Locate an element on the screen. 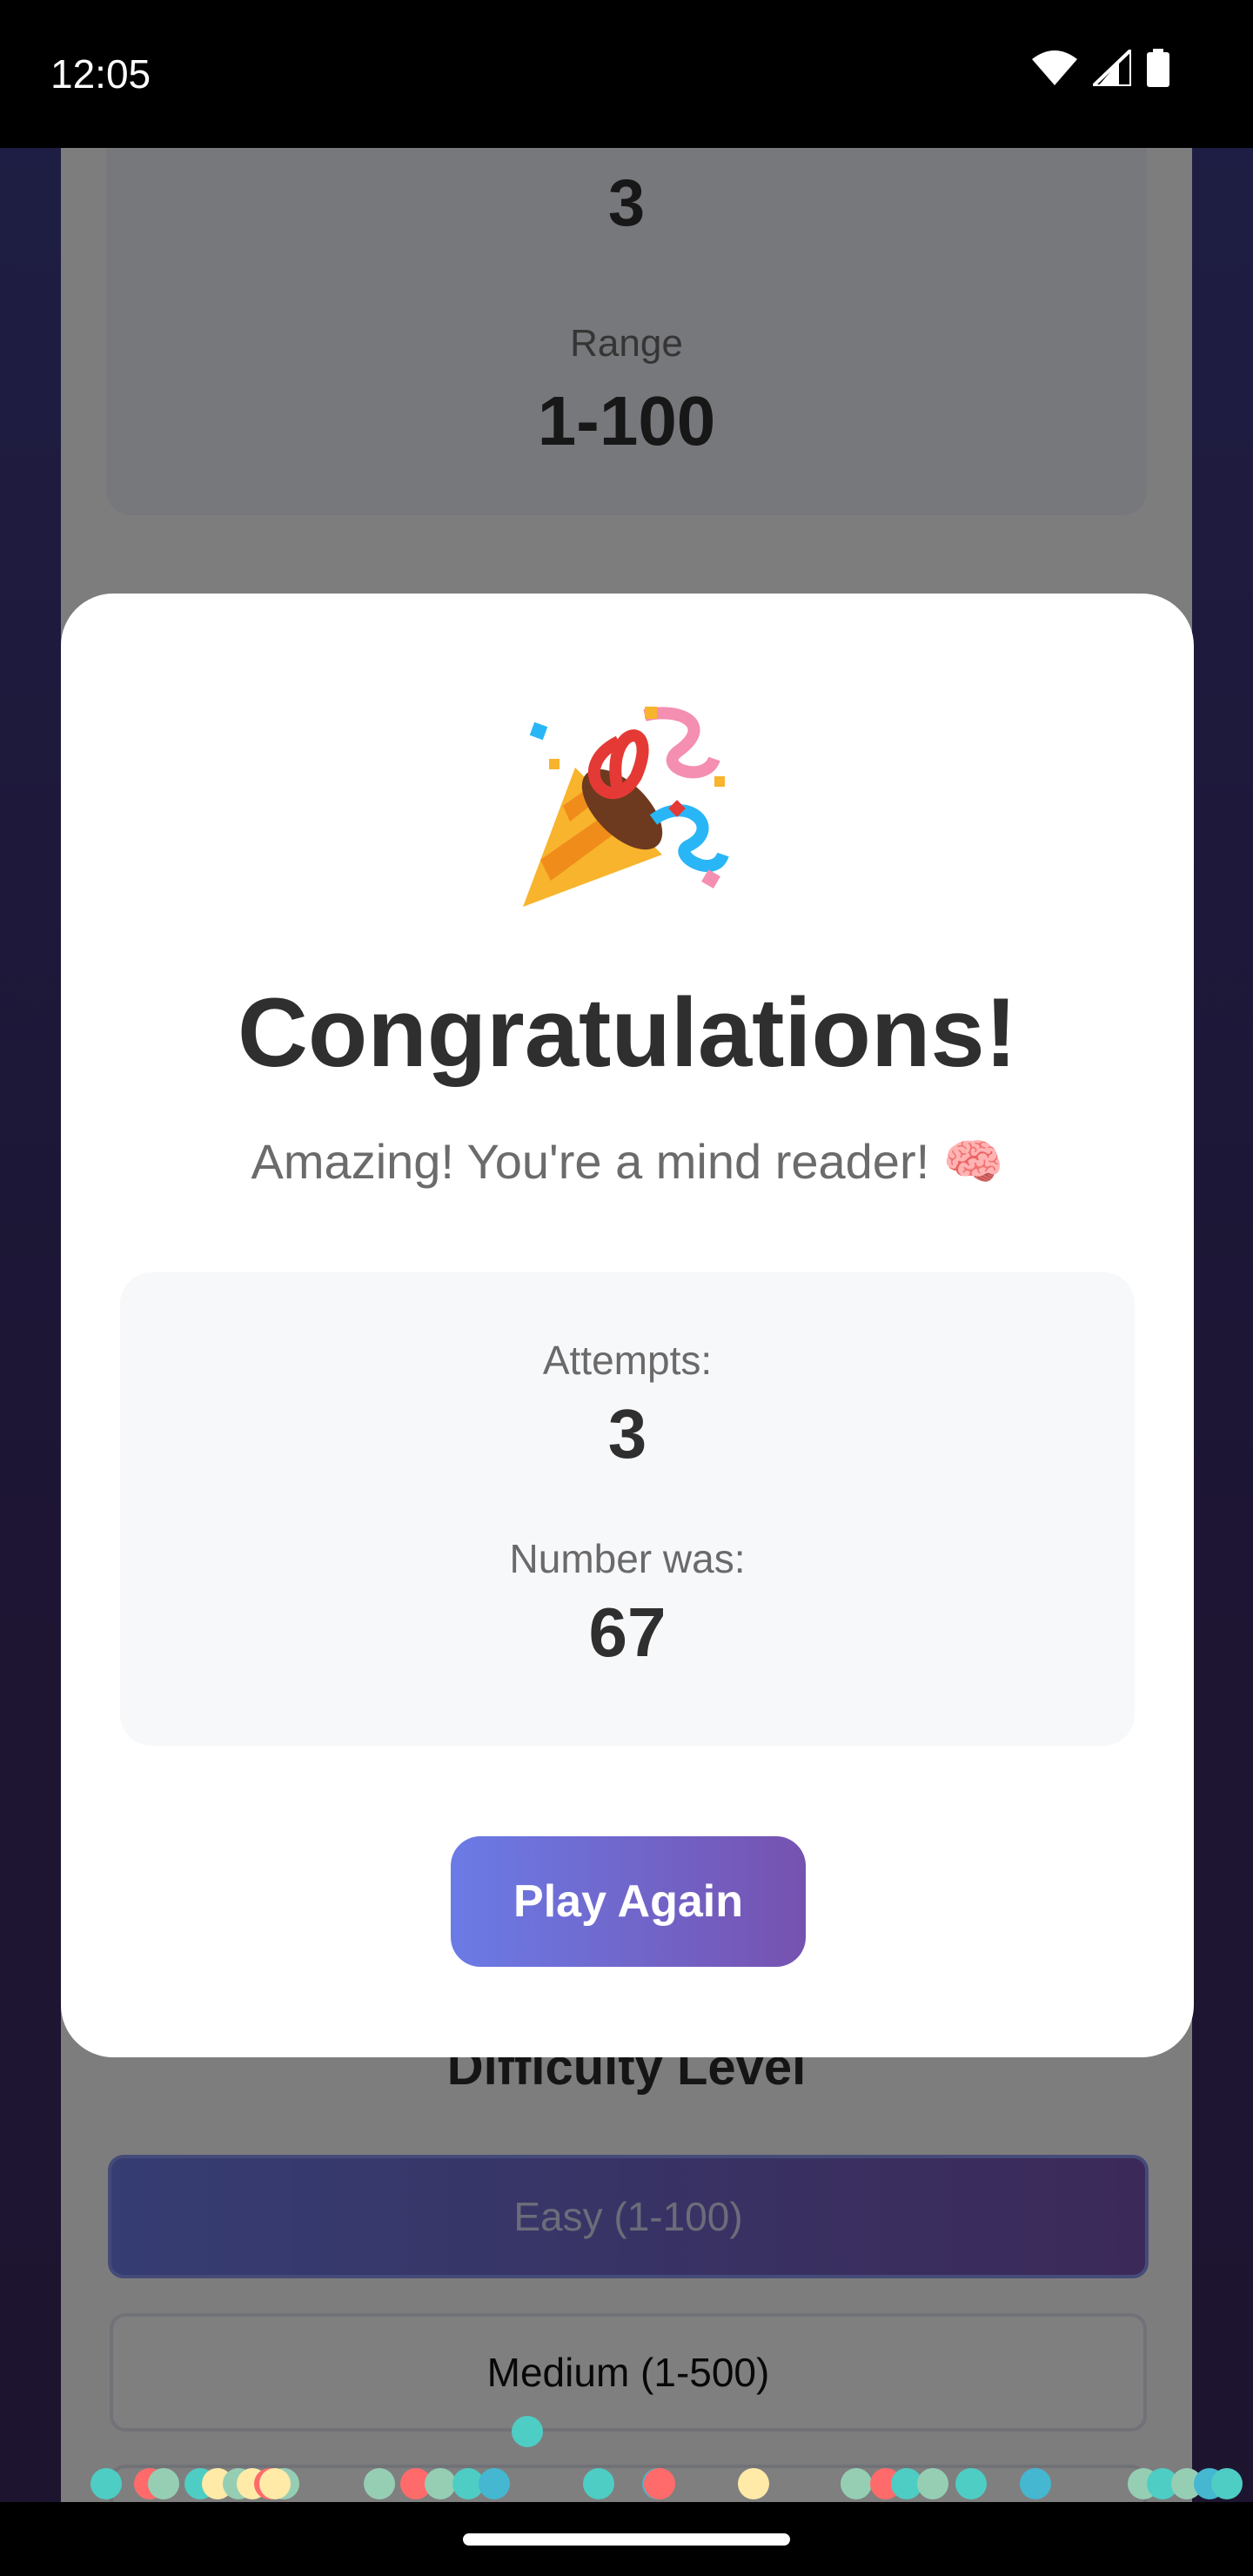 The height and width of the screenshot is (2576, 1253). wifi-icon is located at coordinates (1054, 67).